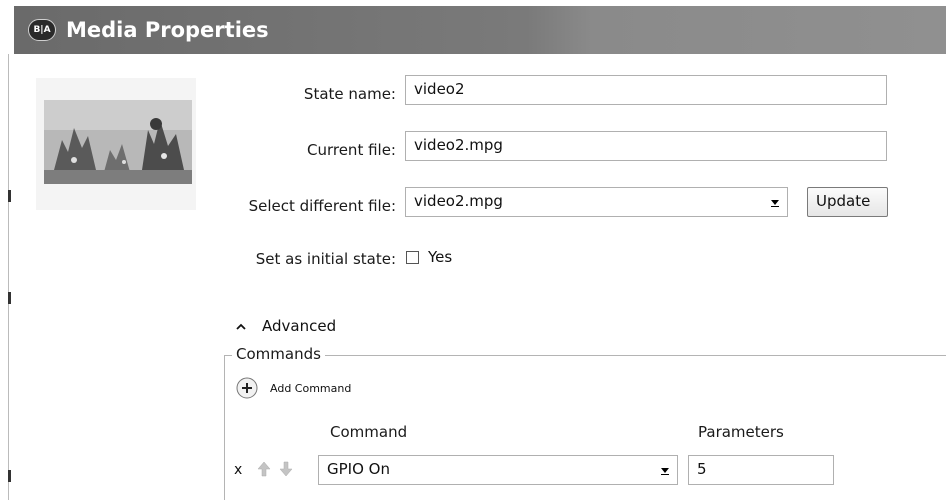  What do you see at coordinates (440, 257) in the screenshot?
I see `initial-state-yes-label: Yes` at bounding box center [440, 257].